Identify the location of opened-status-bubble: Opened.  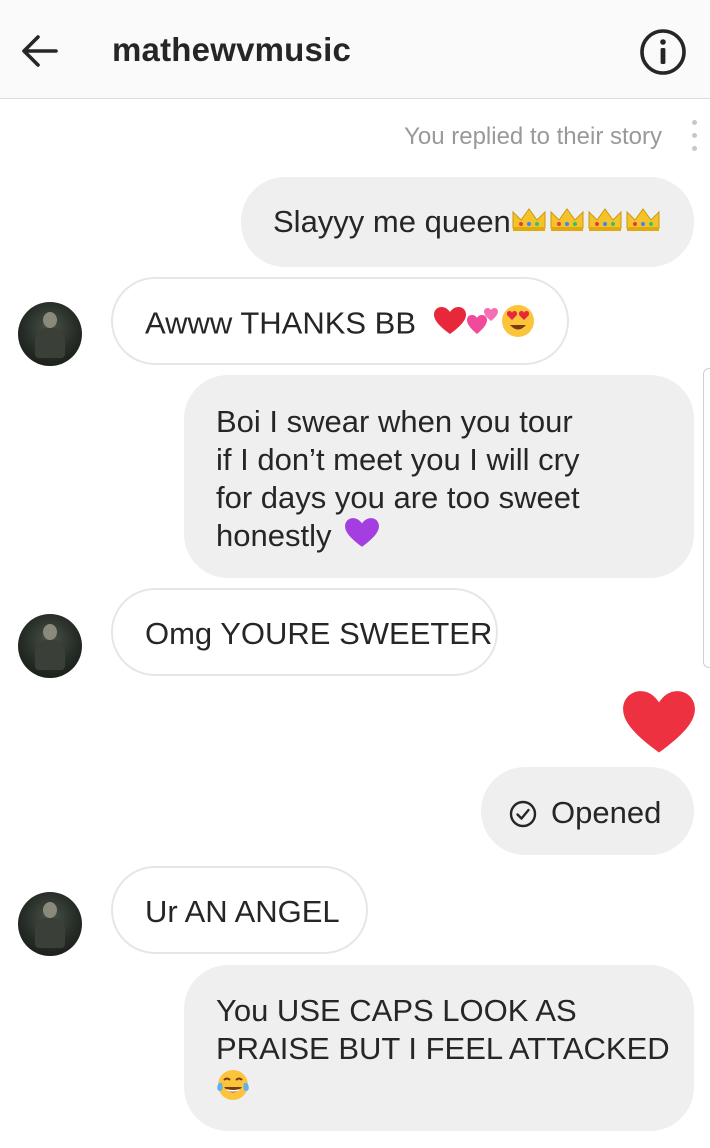
(587, 811).